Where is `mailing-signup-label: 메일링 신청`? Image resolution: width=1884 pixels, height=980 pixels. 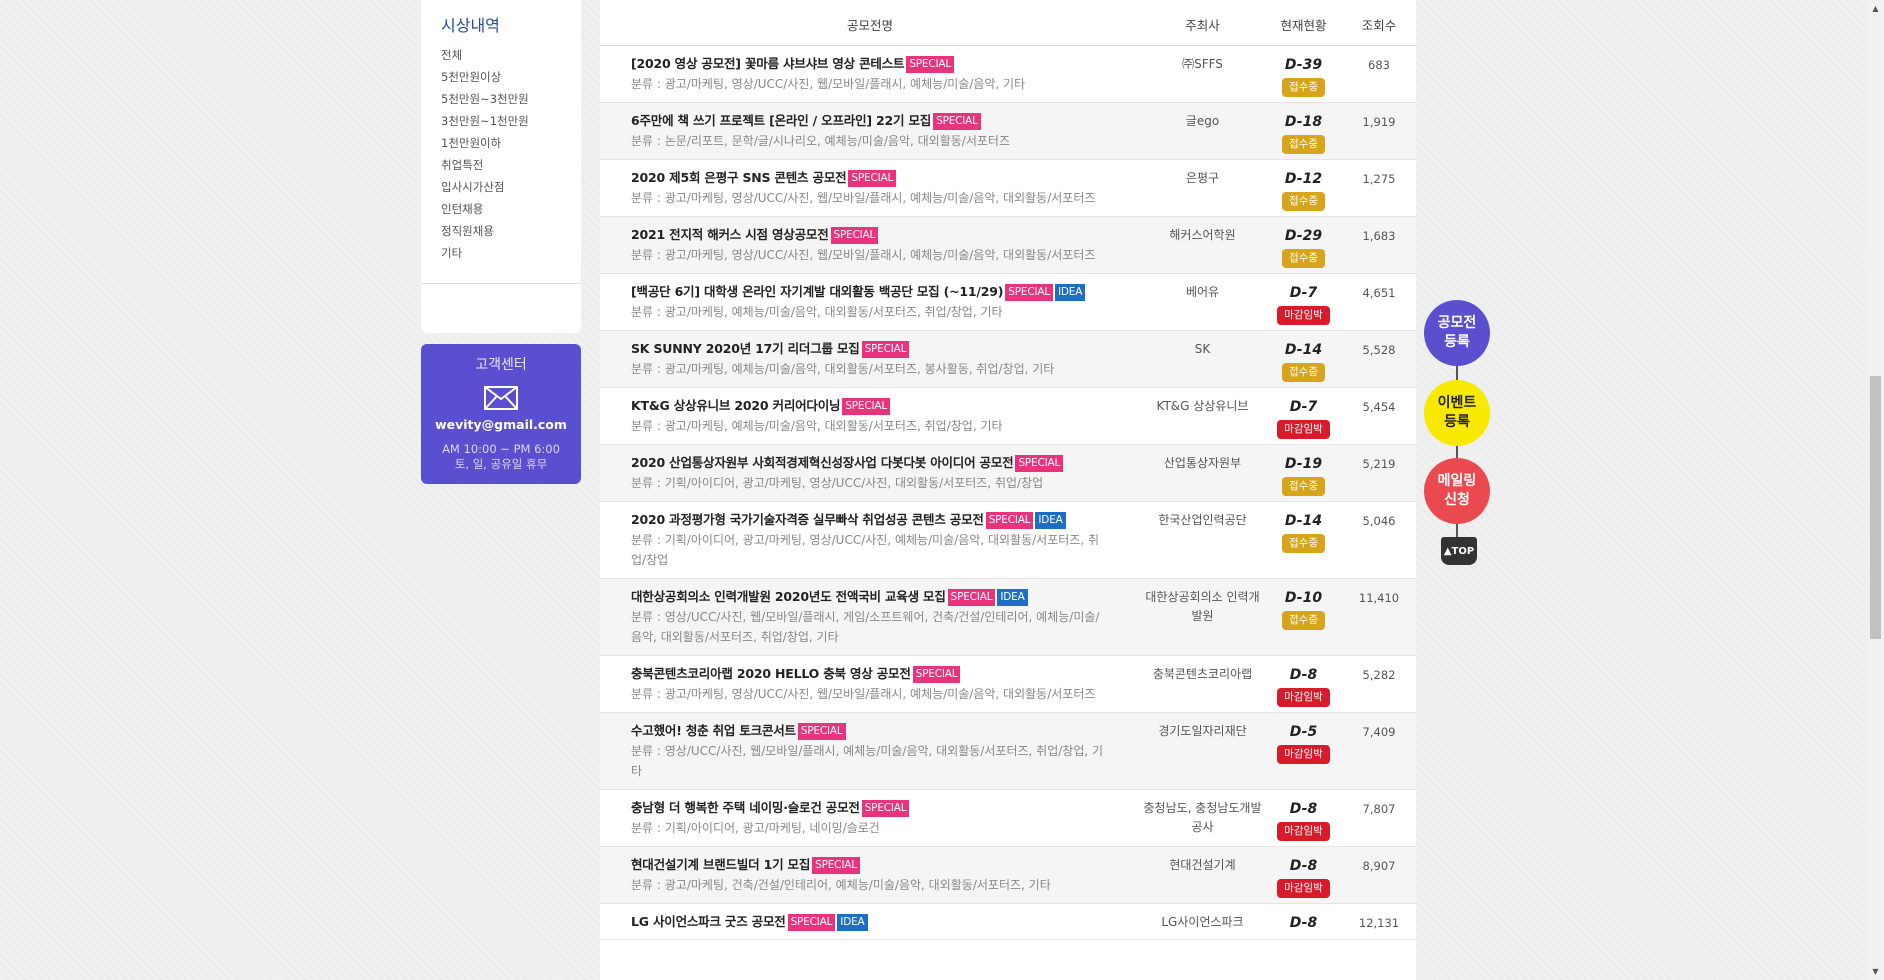
mailing-signup-label: 메일링 신청 is located at coordinates (1457, 490).